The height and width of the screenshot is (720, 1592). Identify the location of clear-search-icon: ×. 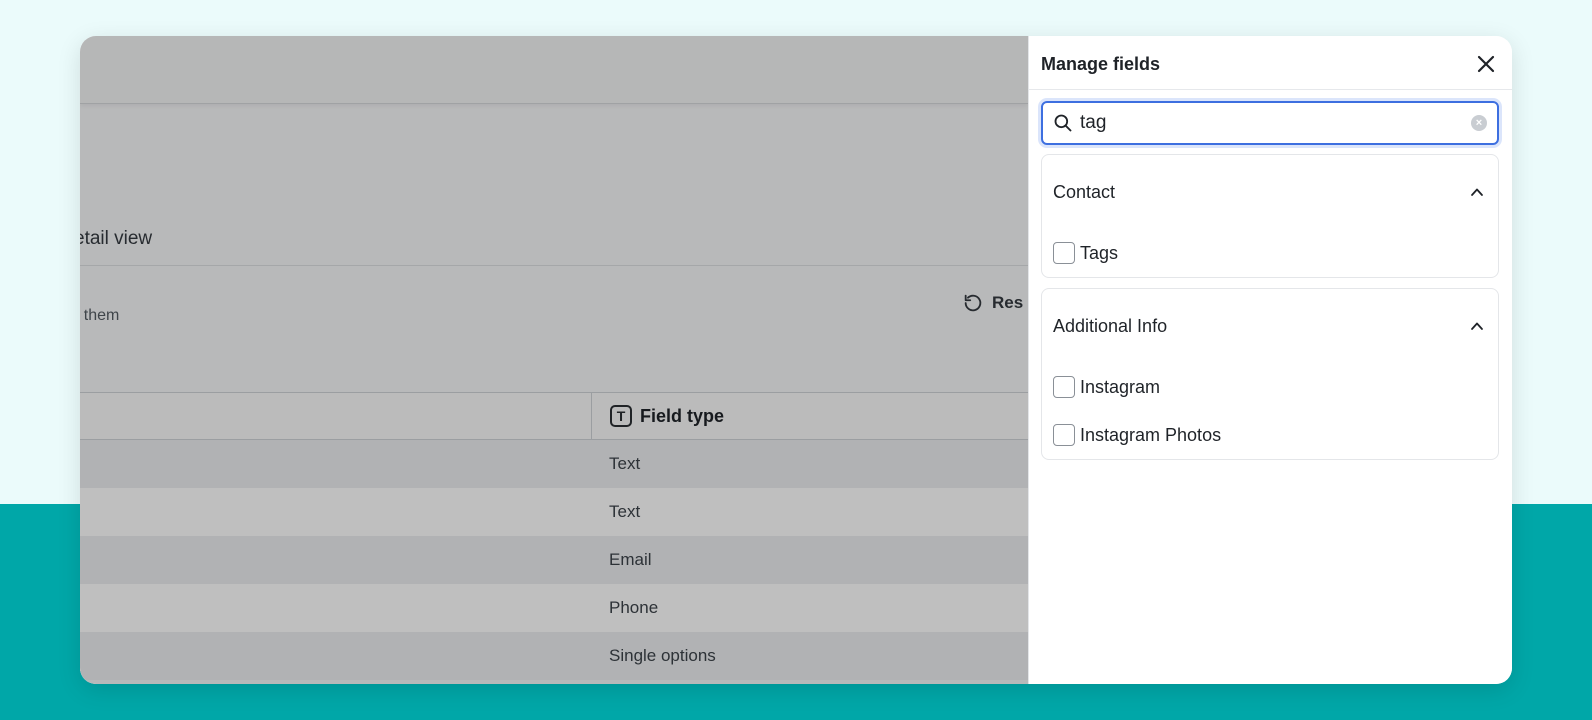
(1479, 123).